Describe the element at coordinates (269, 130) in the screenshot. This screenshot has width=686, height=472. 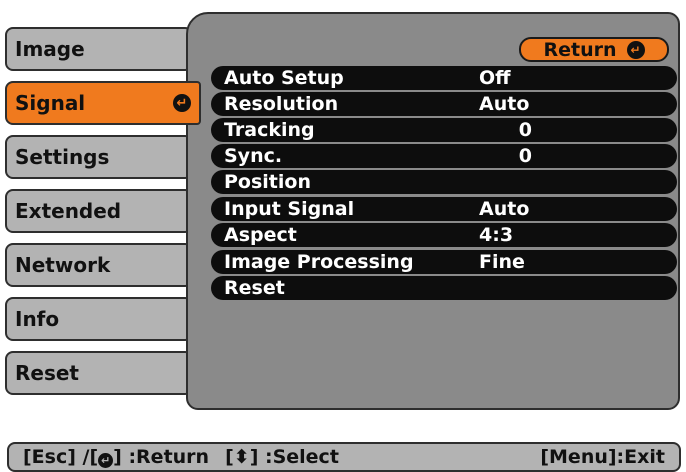
I see `setting-label: Tracking` at that location.